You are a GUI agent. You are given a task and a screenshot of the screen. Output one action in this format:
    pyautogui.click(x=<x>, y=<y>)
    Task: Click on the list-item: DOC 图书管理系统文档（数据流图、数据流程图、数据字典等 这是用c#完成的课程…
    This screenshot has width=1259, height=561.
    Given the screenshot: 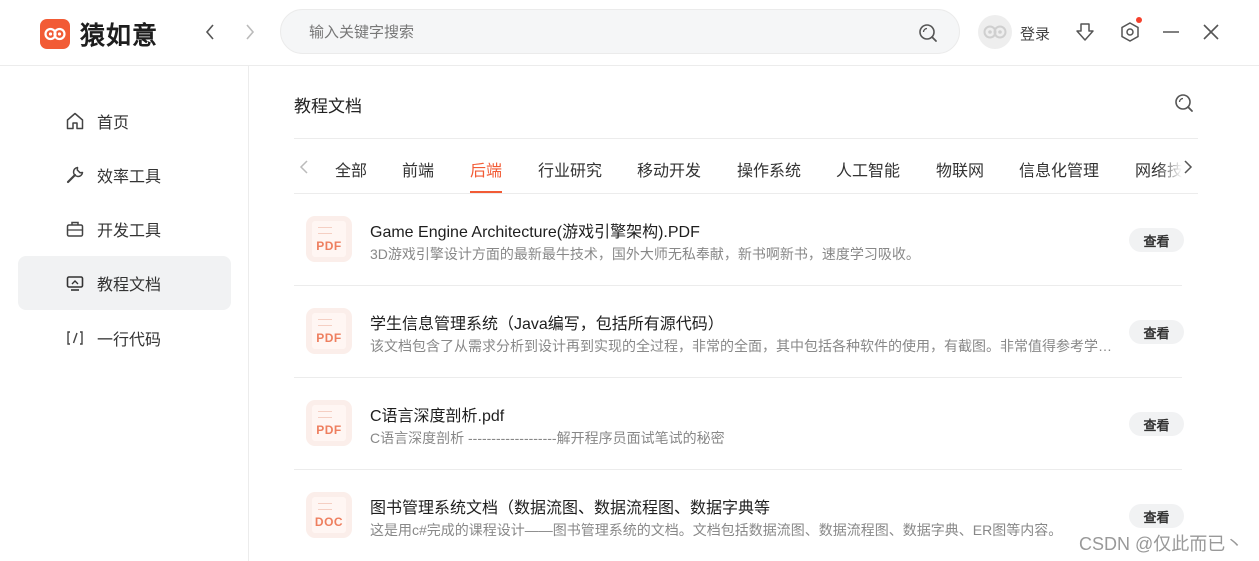 What is the action you would take?
    pyautogui.click(x=739, y=515)
    